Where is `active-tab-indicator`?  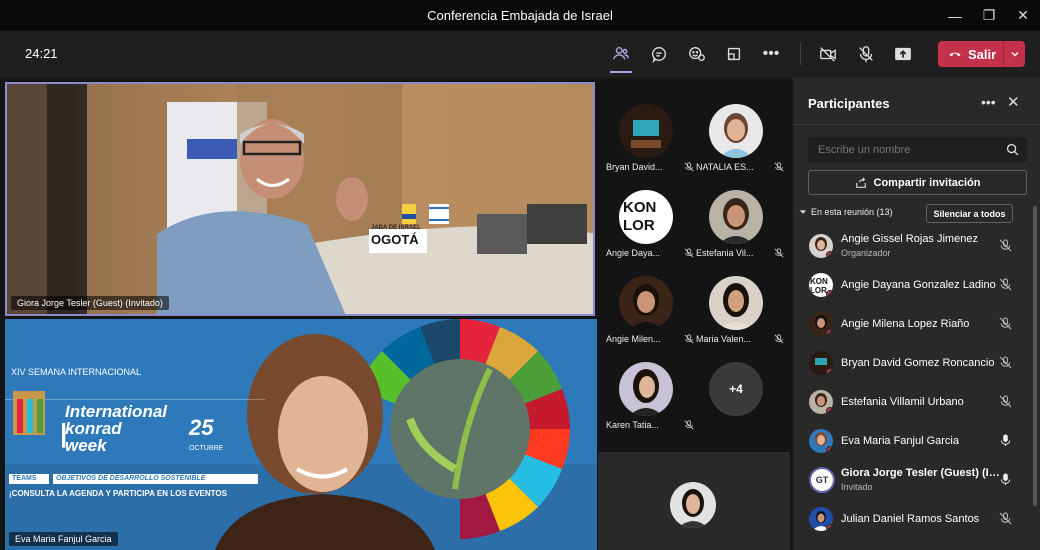
active-tab-indicator is located at coordinates (621, 72).